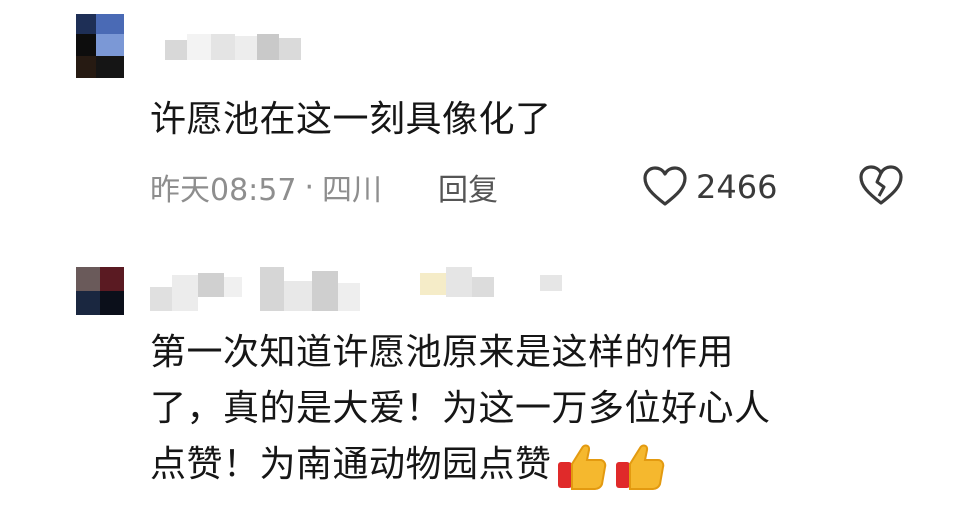 The height and width of the screenshot is (524, 960). Describe the element at coordinates (352, 190) in the screenshot. I see `comment-location: 四川` at that location.